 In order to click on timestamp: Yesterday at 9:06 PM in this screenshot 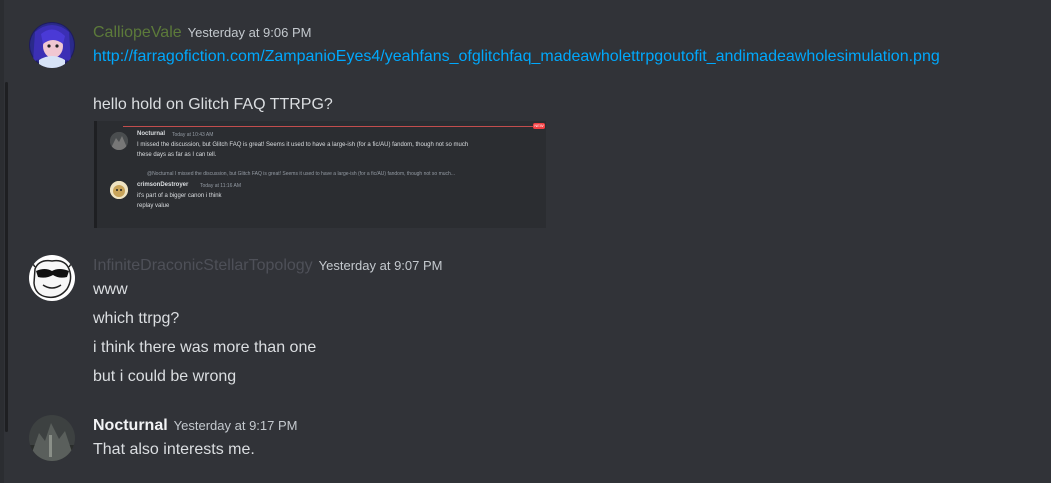, I will do `click(250, 32)`.